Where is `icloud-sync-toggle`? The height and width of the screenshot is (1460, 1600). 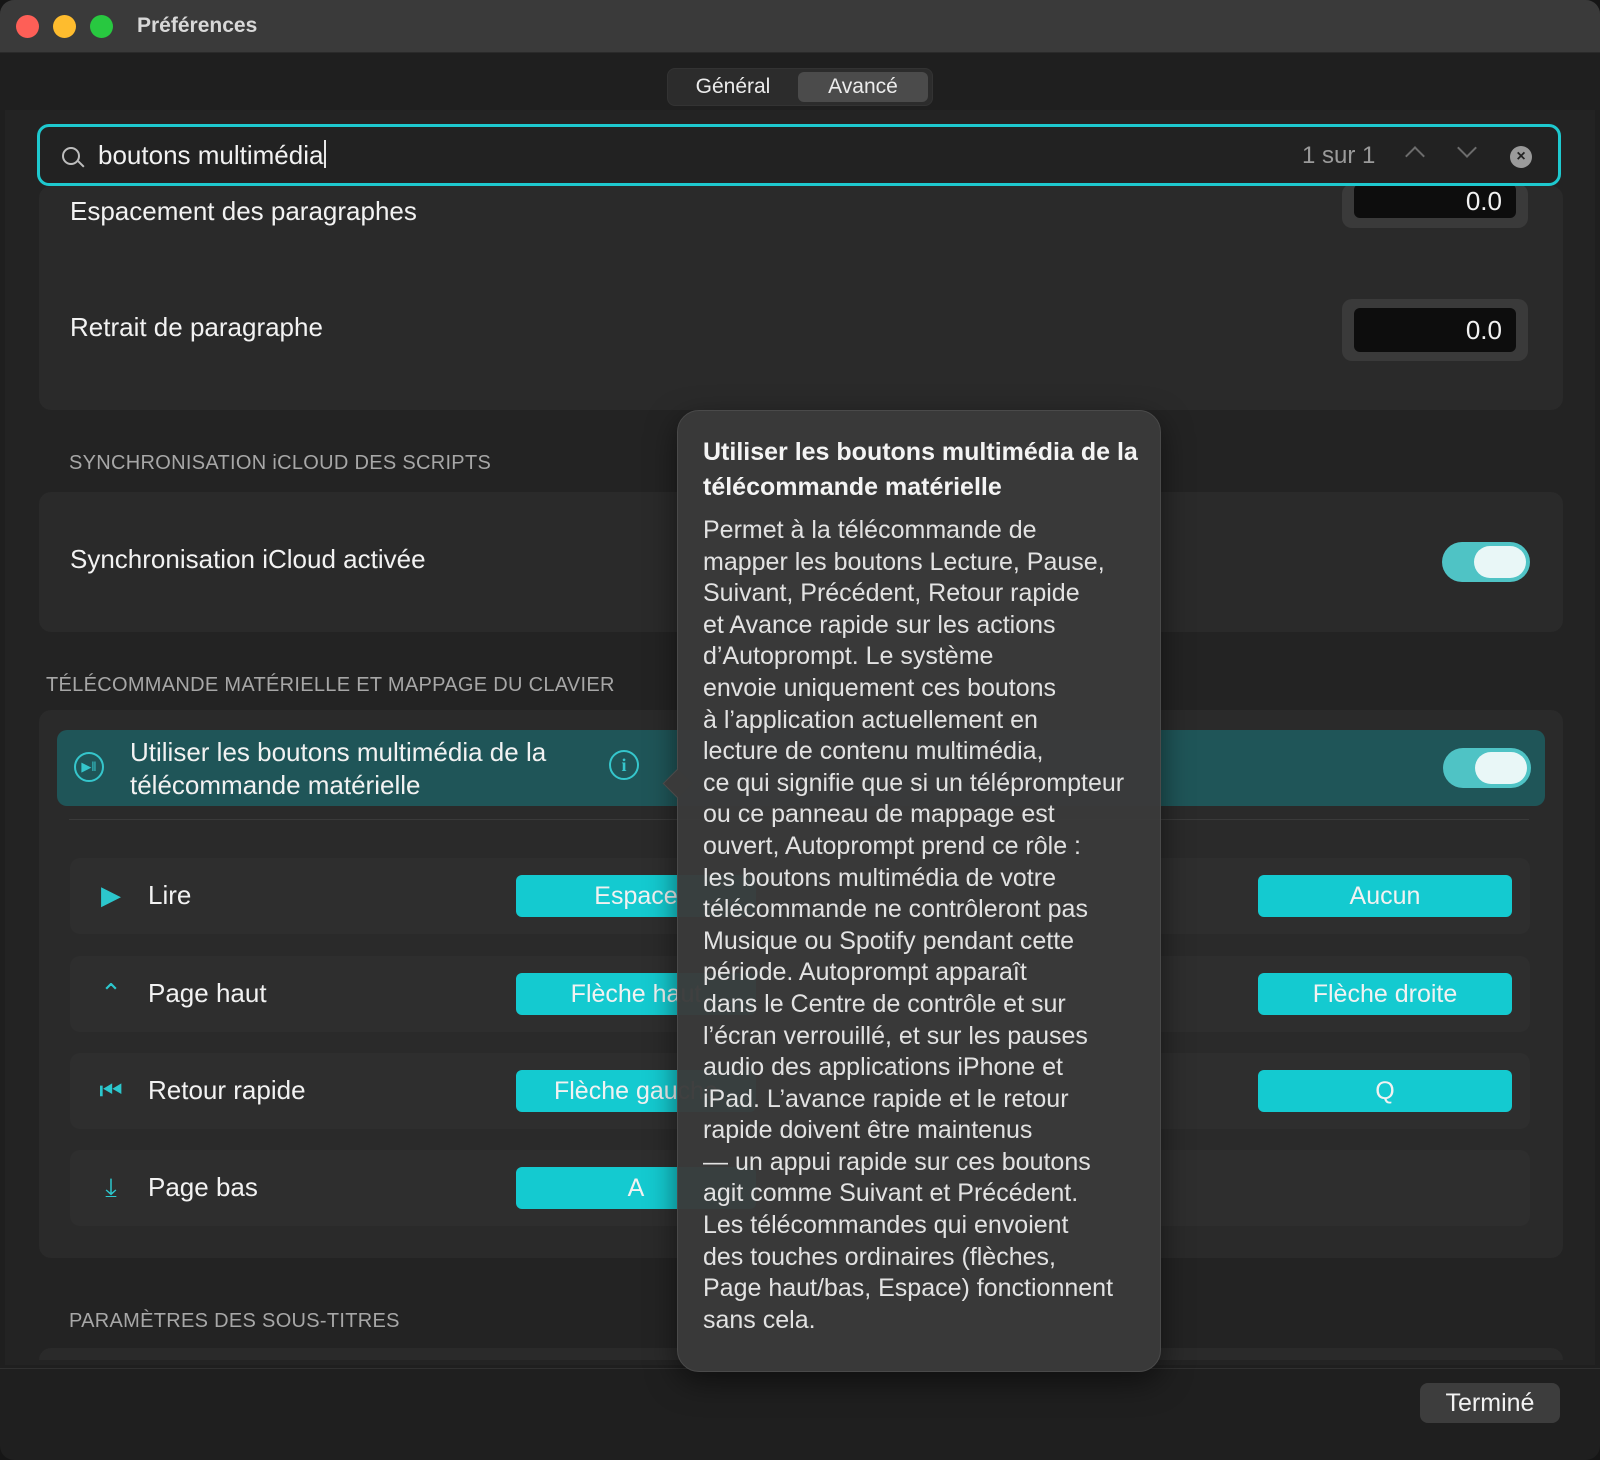 icloud-sync-toggle is located at coordinates (1486, 562).